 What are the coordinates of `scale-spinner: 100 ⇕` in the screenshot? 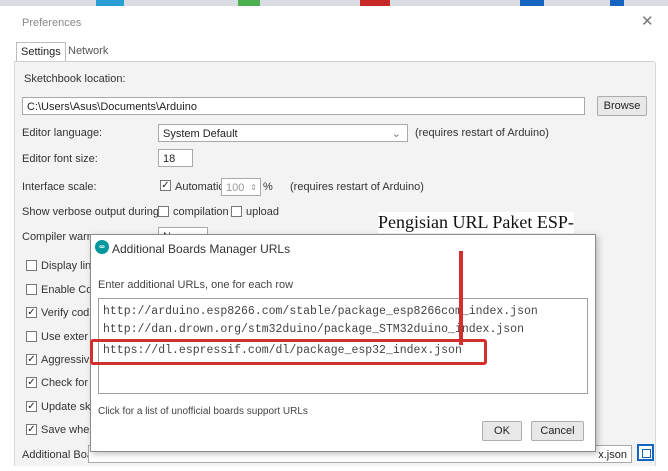 It's located at (241, 187).